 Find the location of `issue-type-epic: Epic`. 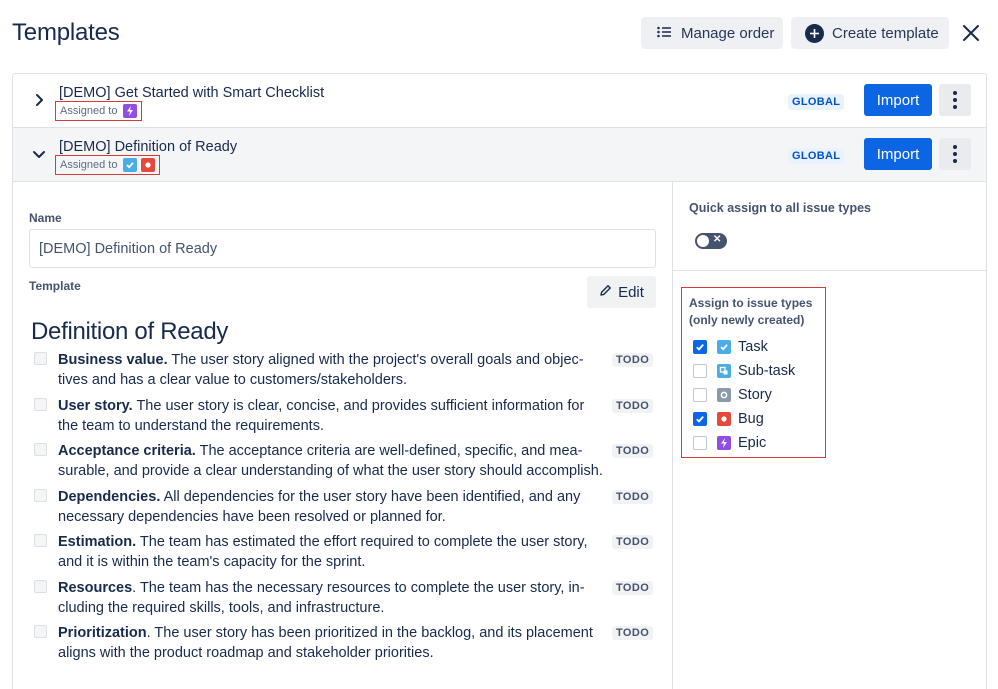

issue-type-epic: Epic is located at coordinates (729, 443).